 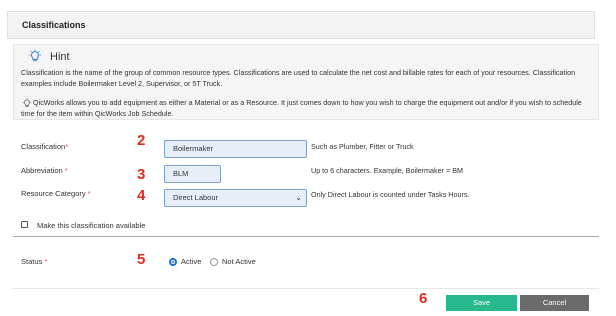 What do you see at coordinates (196, 197) in the screenshot?
I see `resource-category-value: Direct Labour` at bounding box center [196, 197].